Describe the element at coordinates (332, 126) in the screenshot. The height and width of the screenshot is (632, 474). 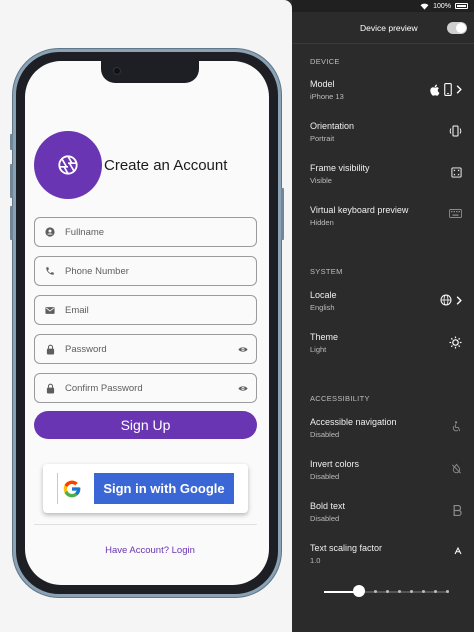
I see `setting-orientation-label: Orientation` at that location.